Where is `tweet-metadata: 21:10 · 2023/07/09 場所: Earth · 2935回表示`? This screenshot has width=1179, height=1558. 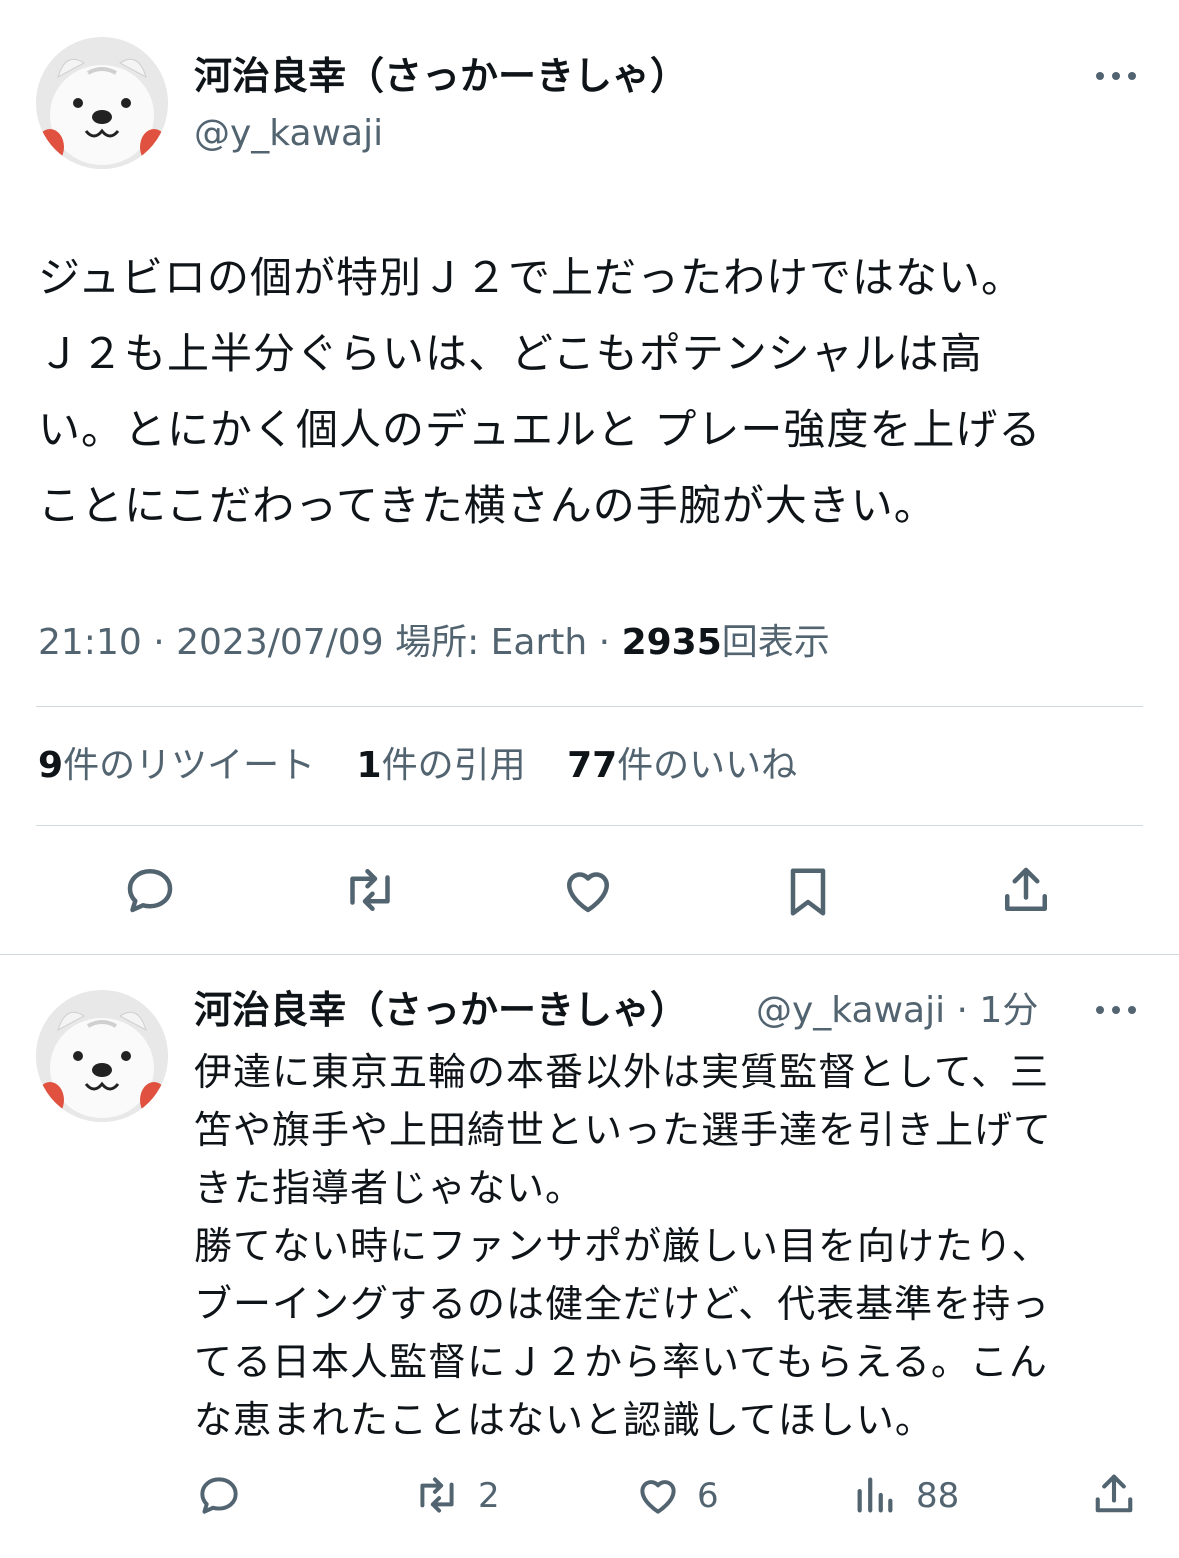 tweet-metadata: 21:10 · 2023/07/09 場所: Earth · 2935回表示 is located at coordinates (434, 643).